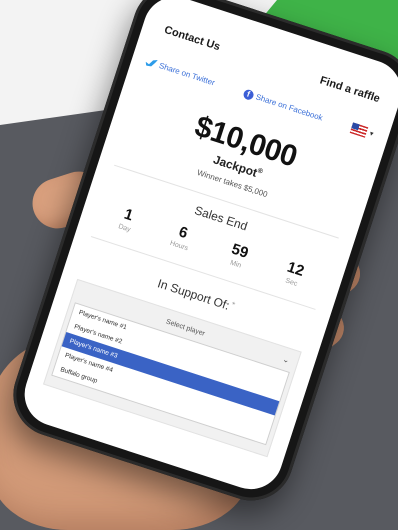 This screenshot has height=530, width=398. Describe the element at coordinates (248, 94) in the screenshot. I see `facebook-icon: f` at that location.